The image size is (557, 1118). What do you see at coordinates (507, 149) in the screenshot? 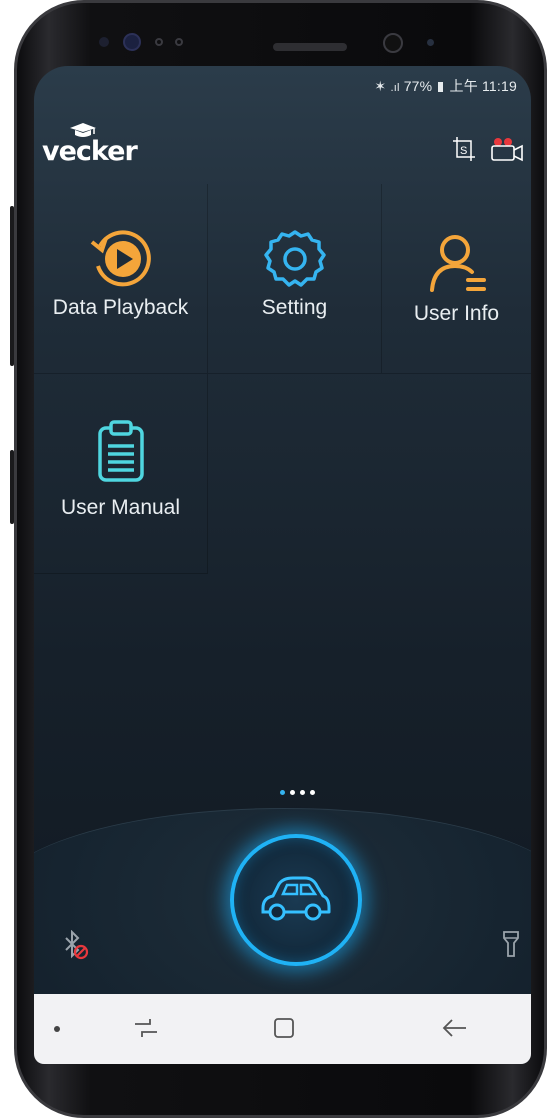
I see `recording-camera-icon` at bounding box center [507, 149].